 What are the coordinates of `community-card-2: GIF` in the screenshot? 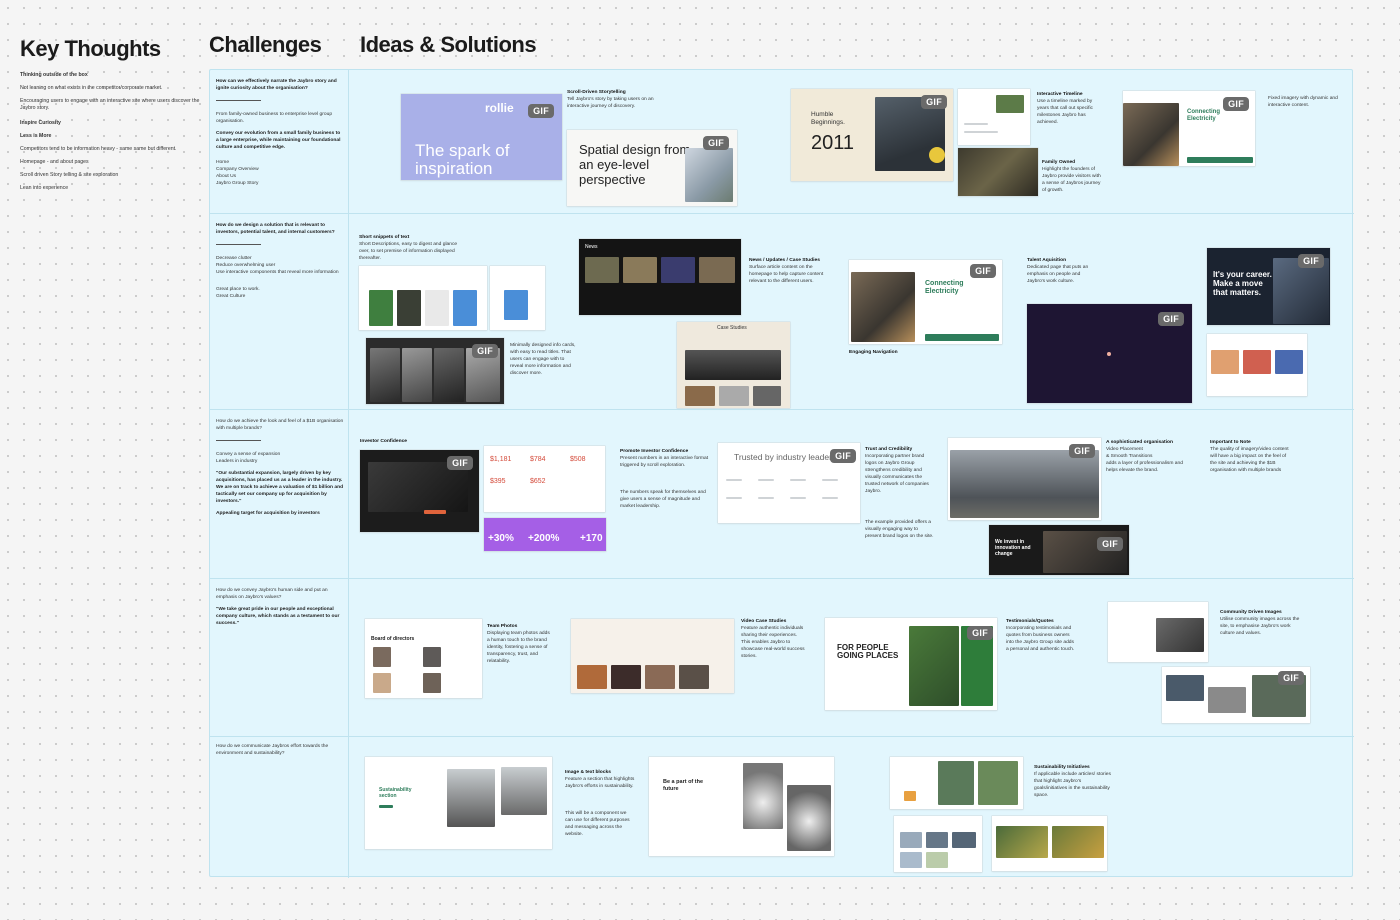 It's located at (1236, 695).